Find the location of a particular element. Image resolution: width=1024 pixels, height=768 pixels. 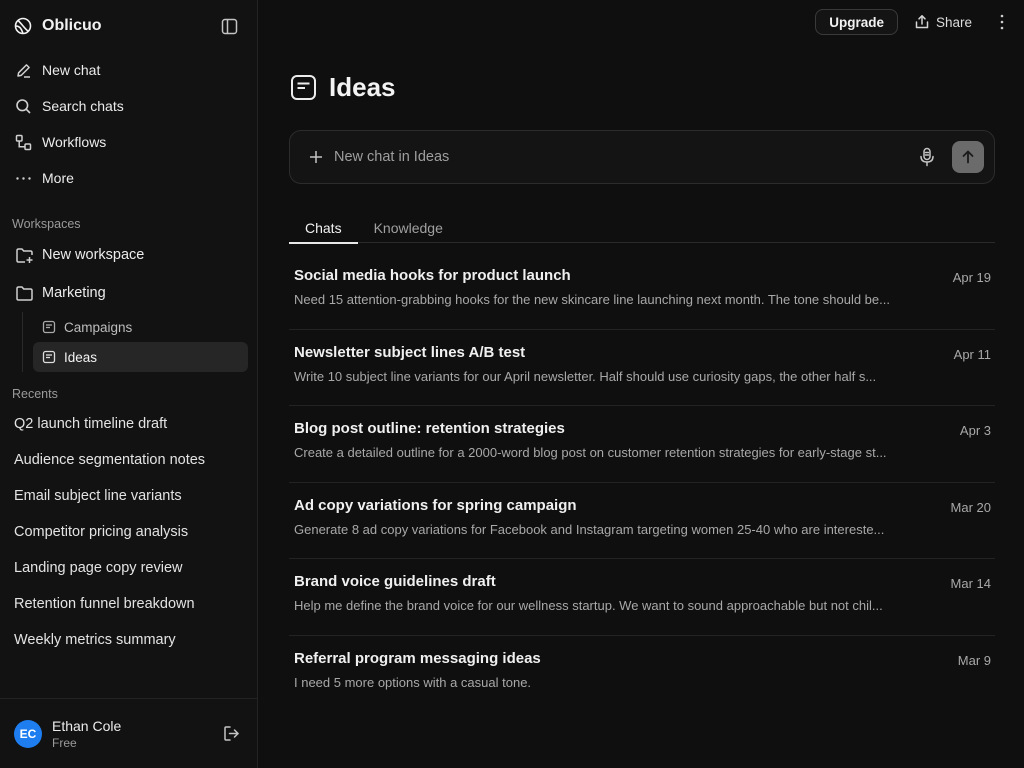

folder-icon is located at coordinates (24, 293).